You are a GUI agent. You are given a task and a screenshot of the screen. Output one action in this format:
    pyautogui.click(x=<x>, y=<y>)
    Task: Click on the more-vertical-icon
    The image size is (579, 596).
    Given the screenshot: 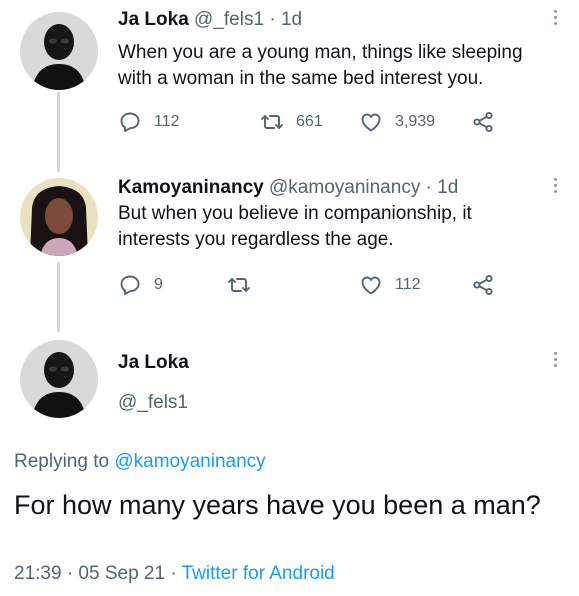 What is the action you would take?
    pyautogui.click(x=556, y=361)
    